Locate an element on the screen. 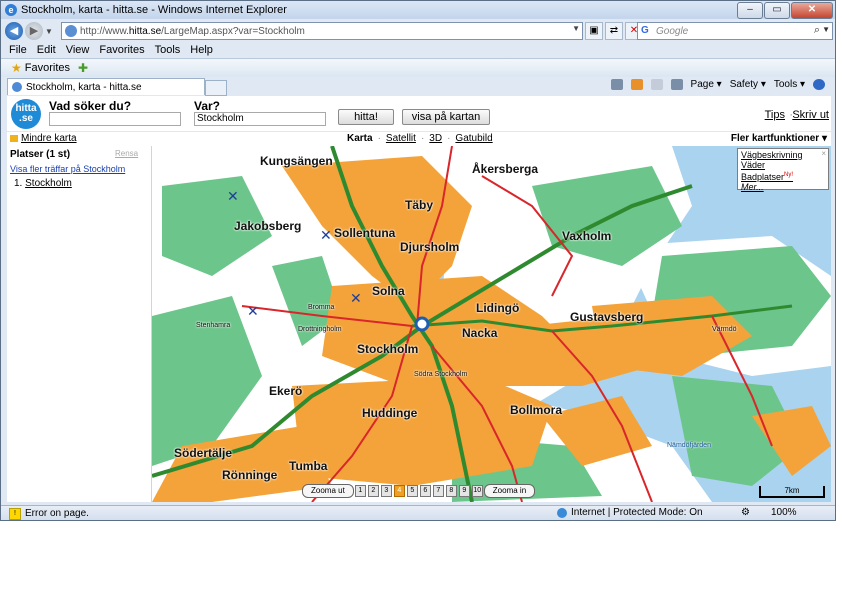 The image size is (842, 595). zoom-level-1: 1 is located at coordinates (360, 491).